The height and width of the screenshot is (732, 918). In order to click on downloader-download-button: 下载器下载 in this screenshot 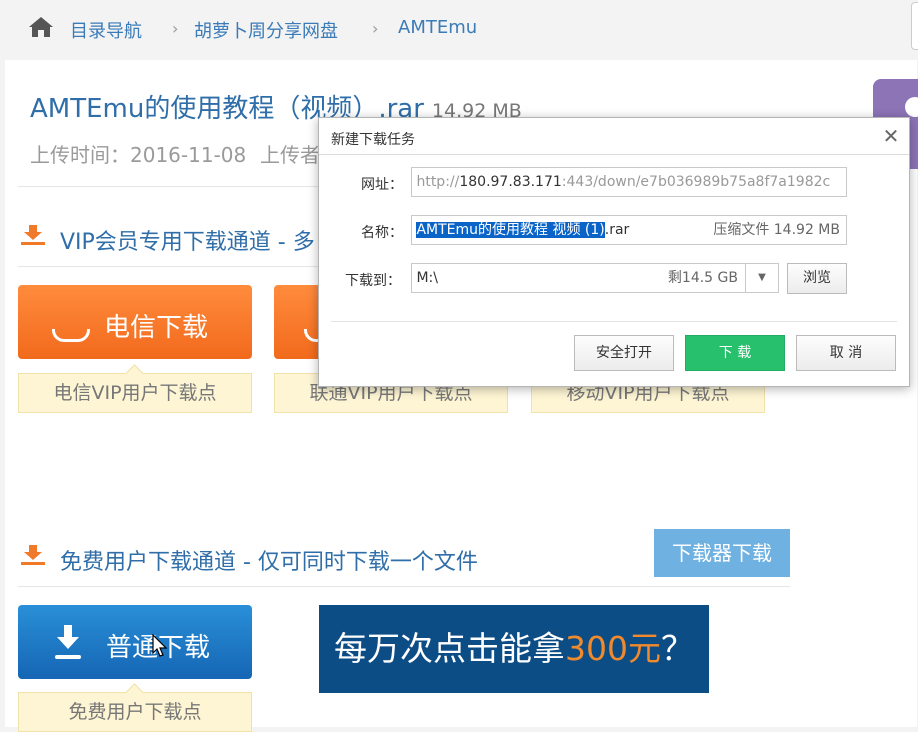, I will do `click(722, 553)`.